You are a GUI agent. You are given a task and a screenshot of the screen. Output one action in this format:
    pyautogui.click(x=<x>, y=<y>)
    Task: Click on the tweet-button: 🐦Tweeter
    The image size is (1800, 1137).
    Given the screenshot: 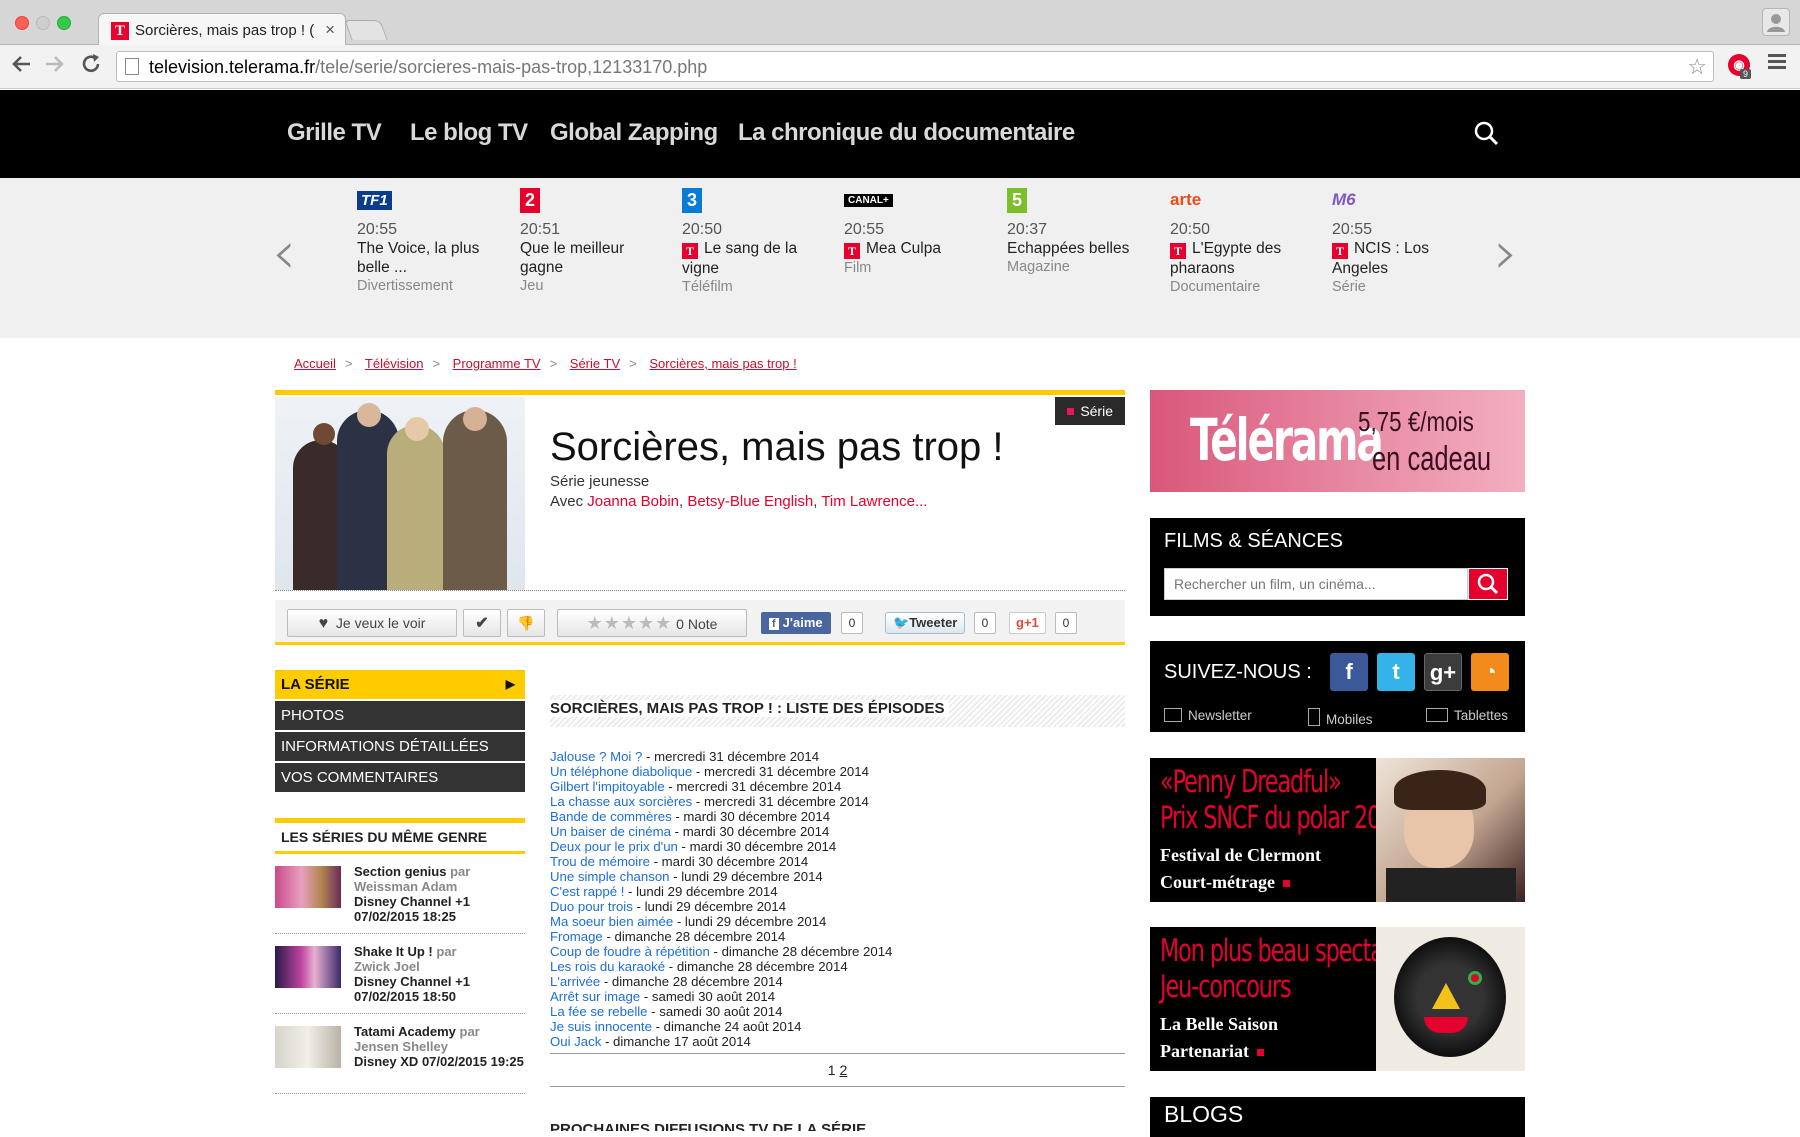 What is the action you would take?
    pyautogui.click(x=925, y=623)
    